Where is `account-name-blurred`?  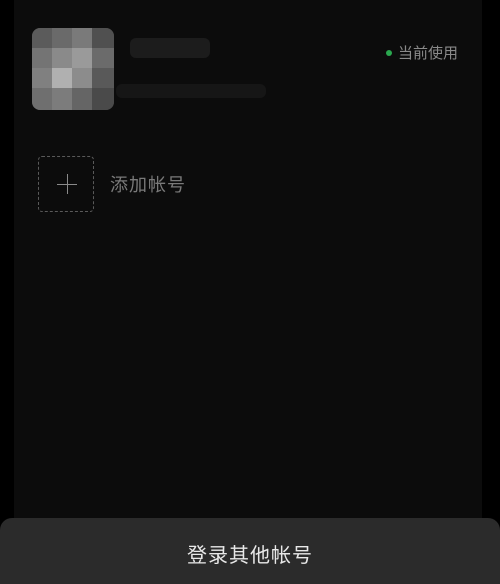 account-name-blurred is located at coordinates (170, 48).